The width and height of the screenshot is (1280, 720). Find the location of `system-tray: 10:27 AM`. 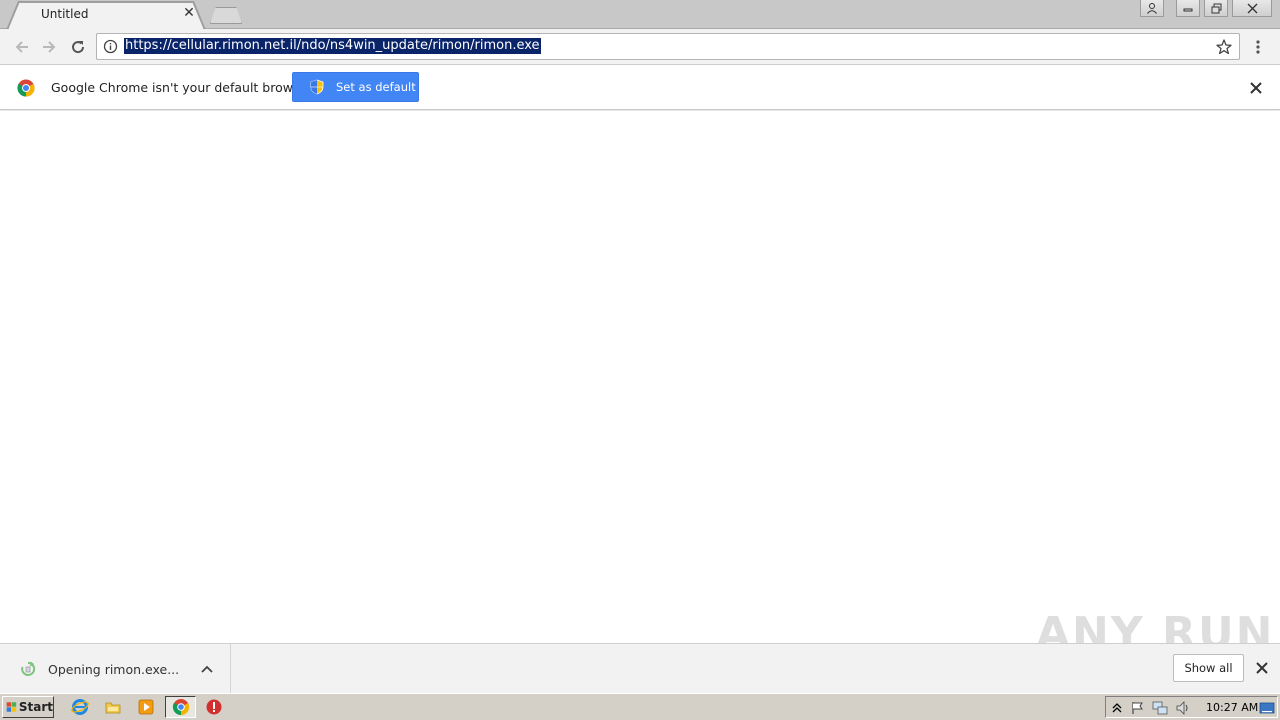

system-tray: 10:27 AM is located at coordinates (1191, 707).